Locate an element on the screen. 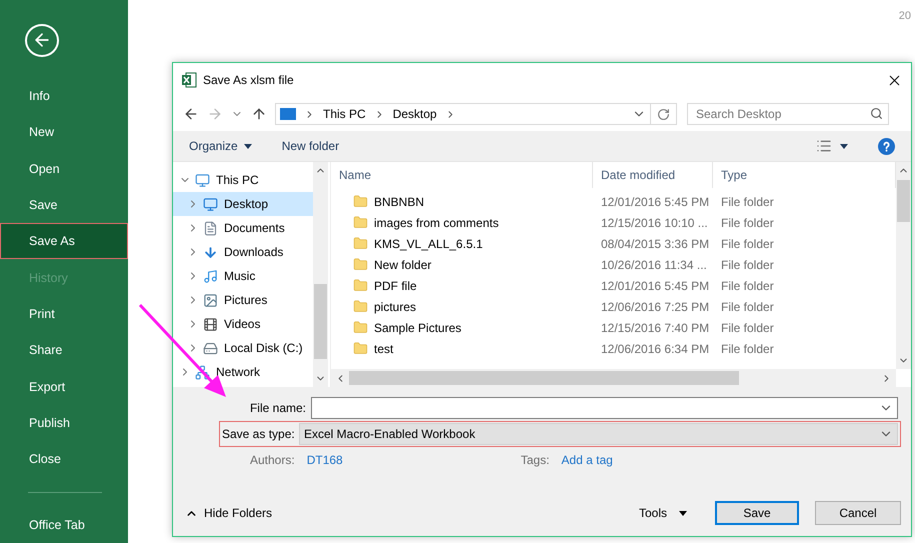 Image resolution: width=915 pixels, height=543 pixels. file-row: pictures 12/06/2016 7:25 PM File folder is located at coordinates (613, 306).